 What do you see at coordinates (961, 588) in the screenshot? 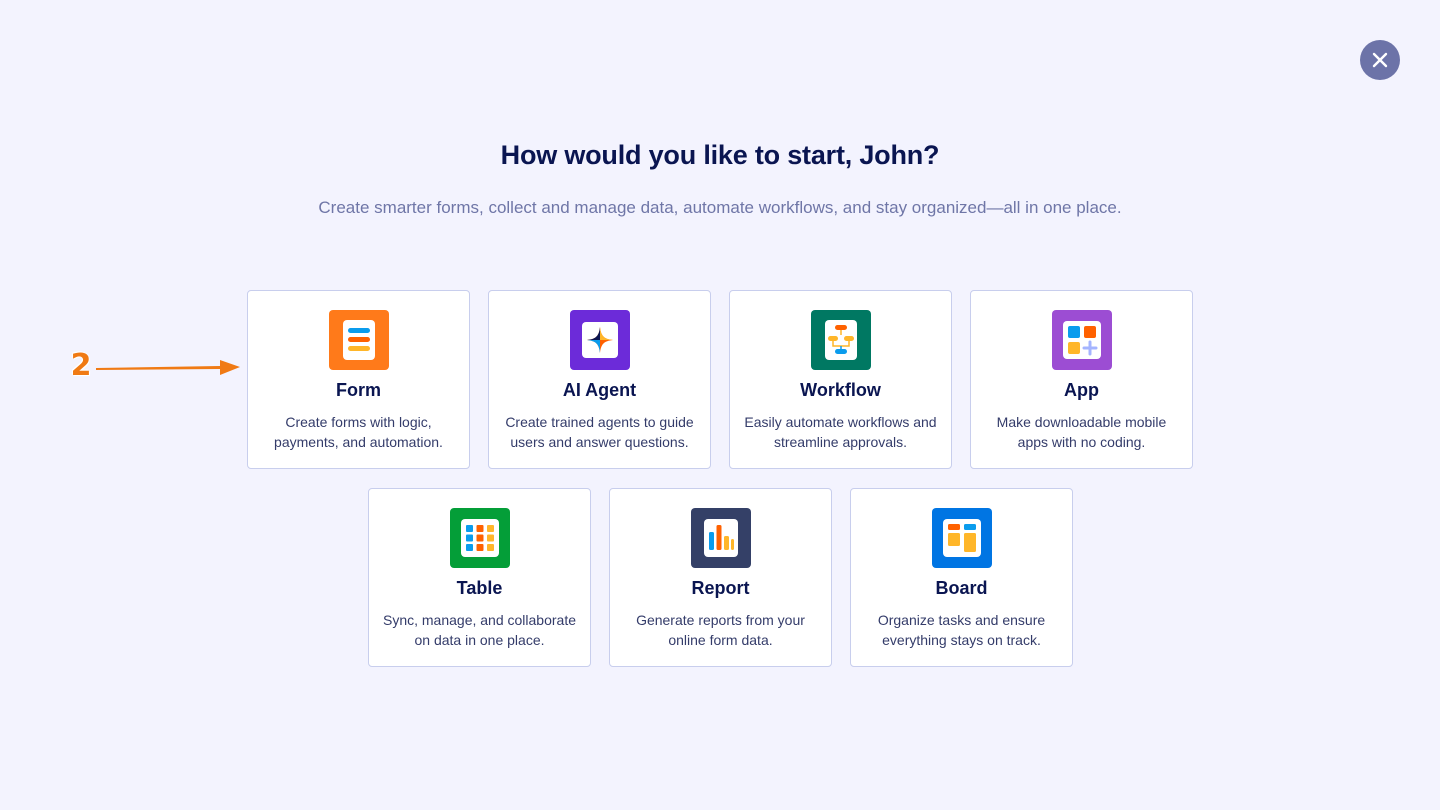
I see `option-title: Board` at bounding box center [961, 588].